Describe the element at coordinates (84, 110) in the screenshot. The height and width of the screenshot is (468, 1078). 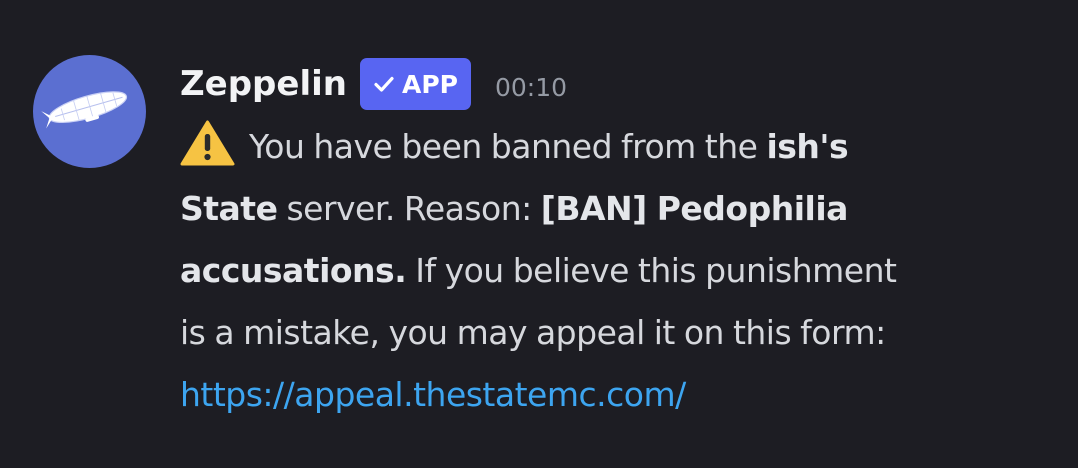
I see `zeppelin-airship-icon` at that location.